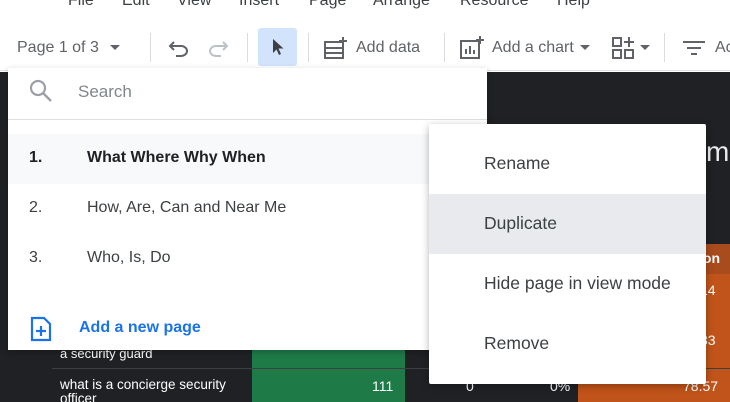  Describe the element at coordinates (327, 5) in the screenshot. I see `menu-page: Page` at that location.